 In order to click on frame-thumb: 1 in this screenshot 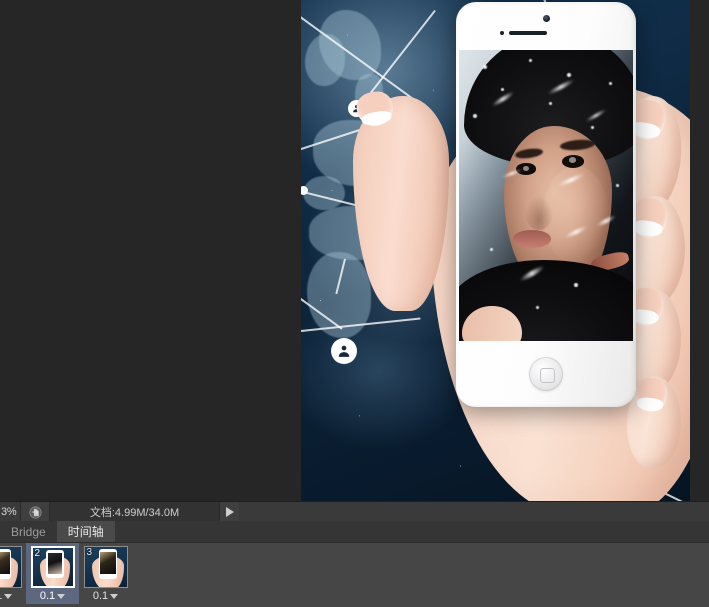, I will do `click(11, 567)`.